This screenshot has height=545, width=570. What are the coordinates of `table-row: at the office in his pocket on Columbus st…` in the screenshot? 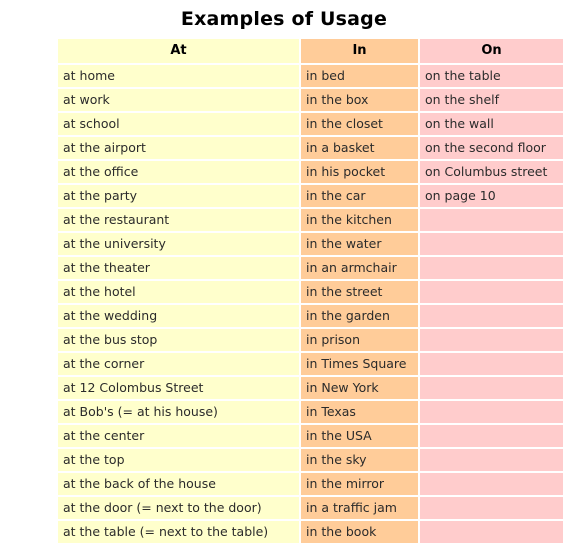 It's located at (310, 172).